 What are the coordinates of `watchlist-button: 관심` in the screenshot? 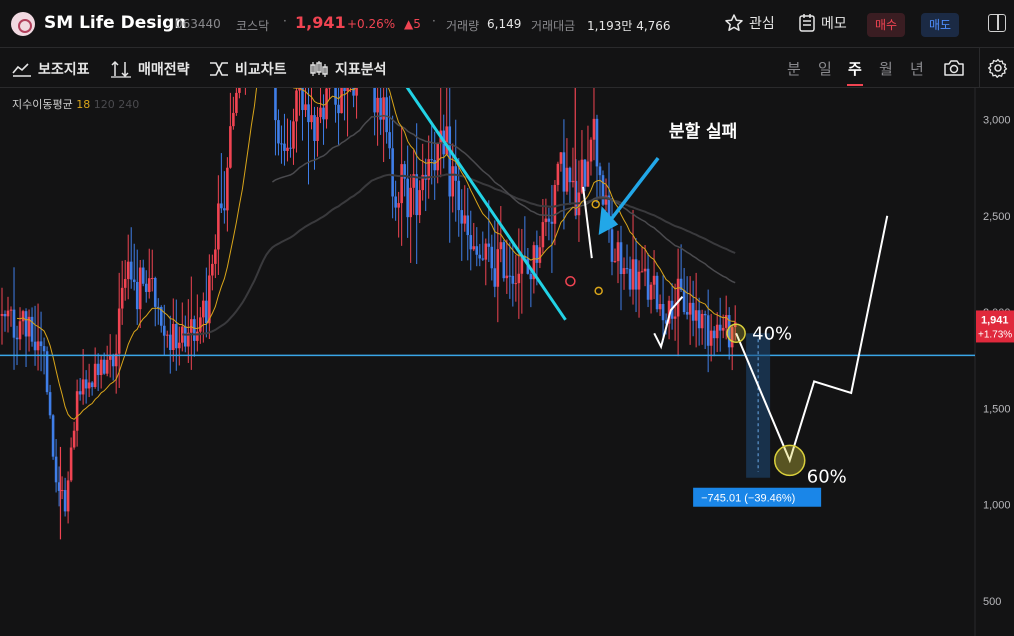 It's located at (749, 23).